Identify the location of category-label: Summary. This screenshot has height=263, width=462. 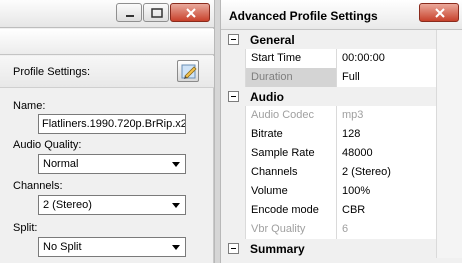
(340, 248).